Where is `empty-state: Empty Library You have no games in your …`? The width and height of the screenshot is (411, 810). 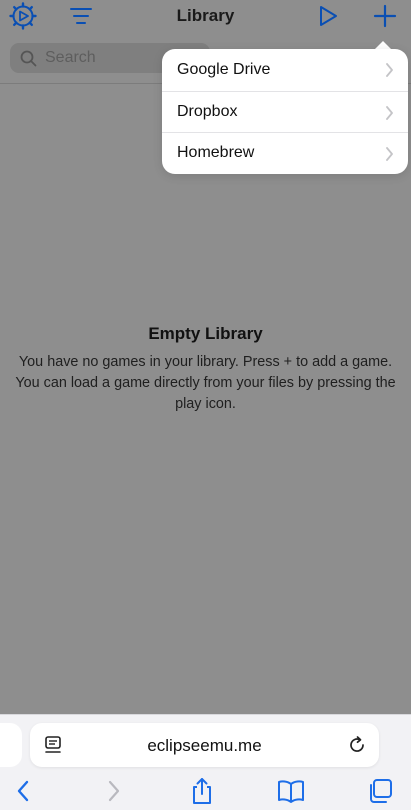
empty-state: Empty Library You have no games in your … is located at coordinates (205, 369).